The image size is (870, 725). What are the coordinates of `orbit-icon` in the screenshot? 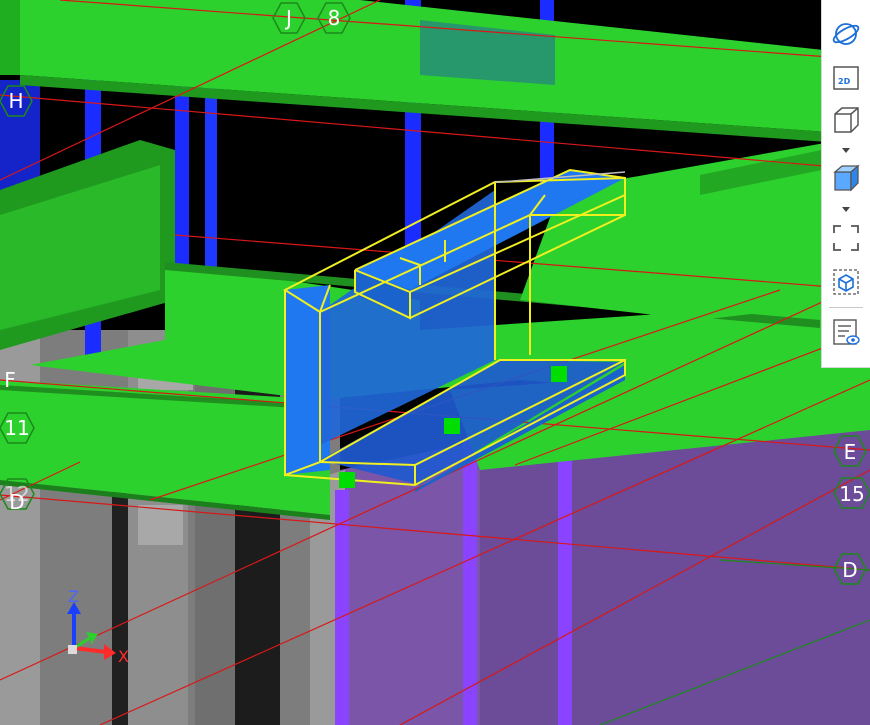 It's located at (846, 34).